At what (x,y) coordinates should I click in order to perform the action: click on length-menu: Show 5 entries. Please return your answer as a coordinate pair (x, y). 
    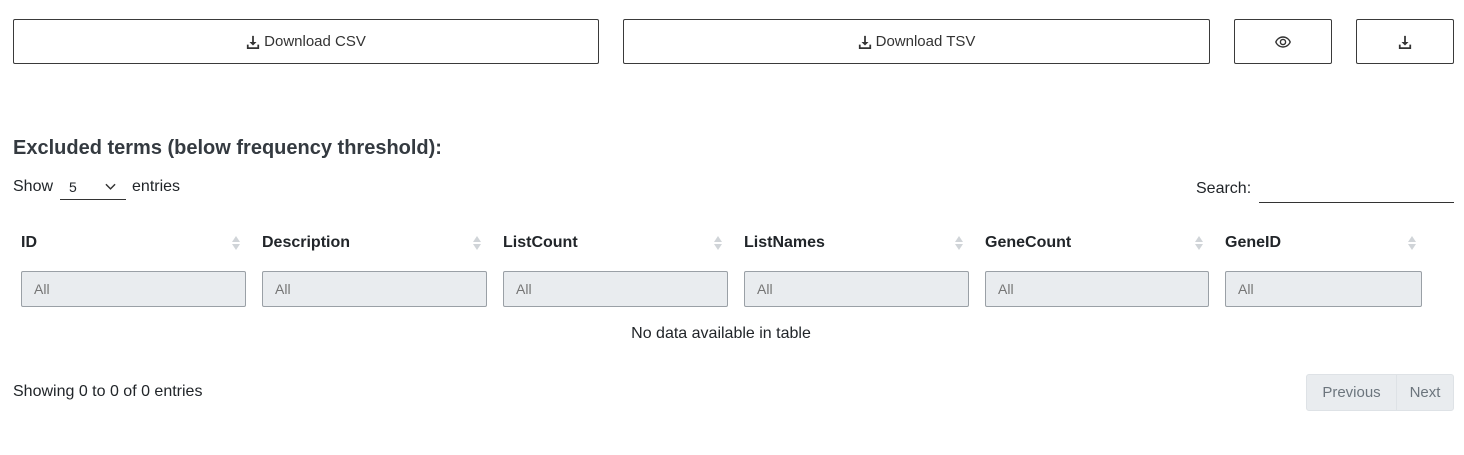
    Looking at the image, I should click on (96, 187).